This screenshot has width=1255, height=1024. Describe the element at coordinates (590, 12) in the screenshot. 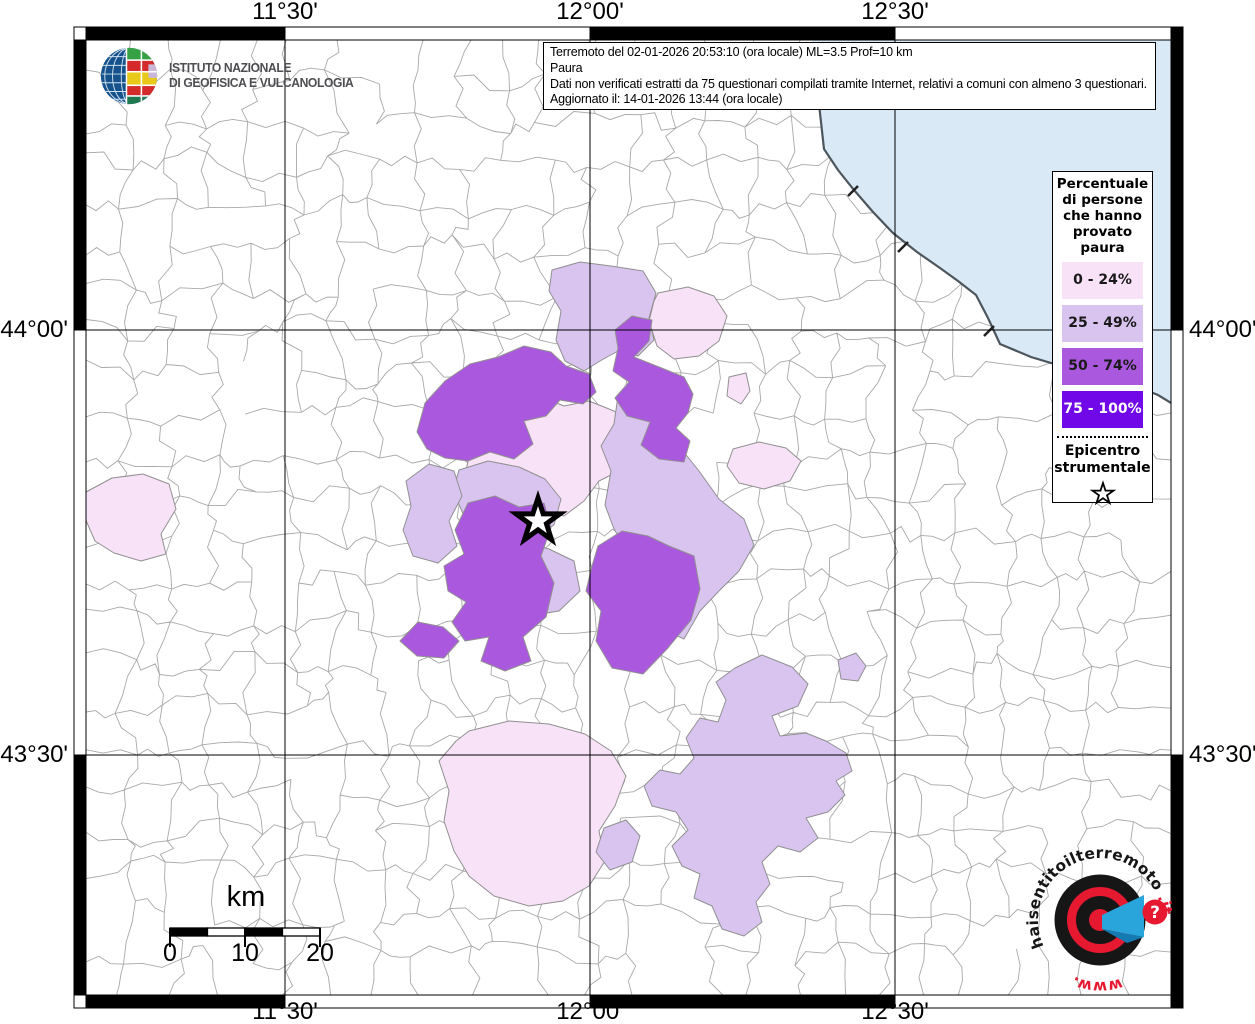

I see `axis-label-top-2: 12°00'` at that location.